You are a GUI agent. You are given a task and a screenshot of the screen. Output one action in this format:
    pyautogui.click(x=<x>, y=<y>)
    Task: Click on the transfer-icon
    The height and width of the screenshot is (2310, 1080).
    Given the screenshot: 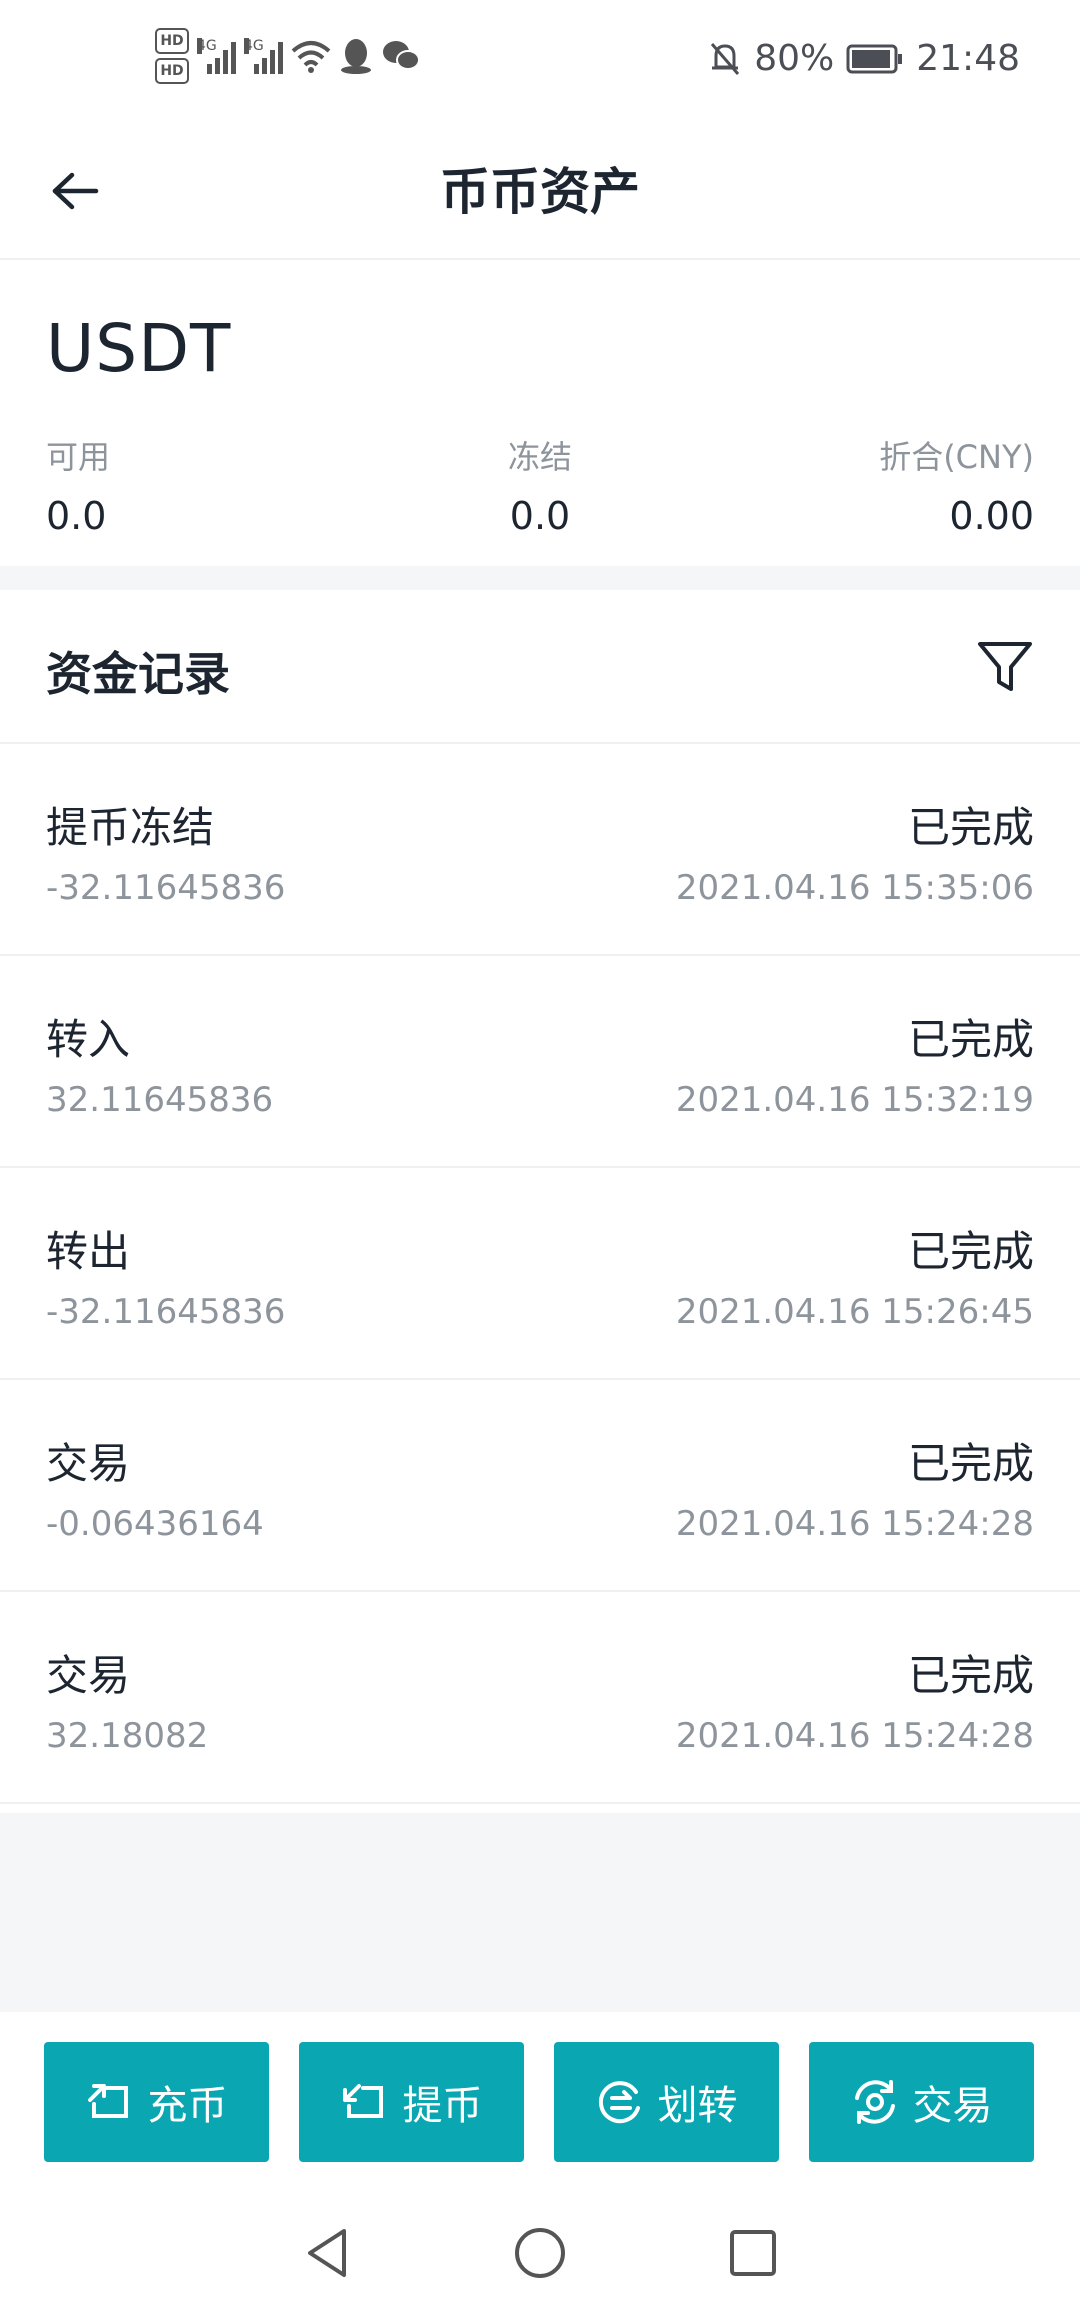 What is the action you would take?
    pyautogui.click(x=619, y=2102)
    